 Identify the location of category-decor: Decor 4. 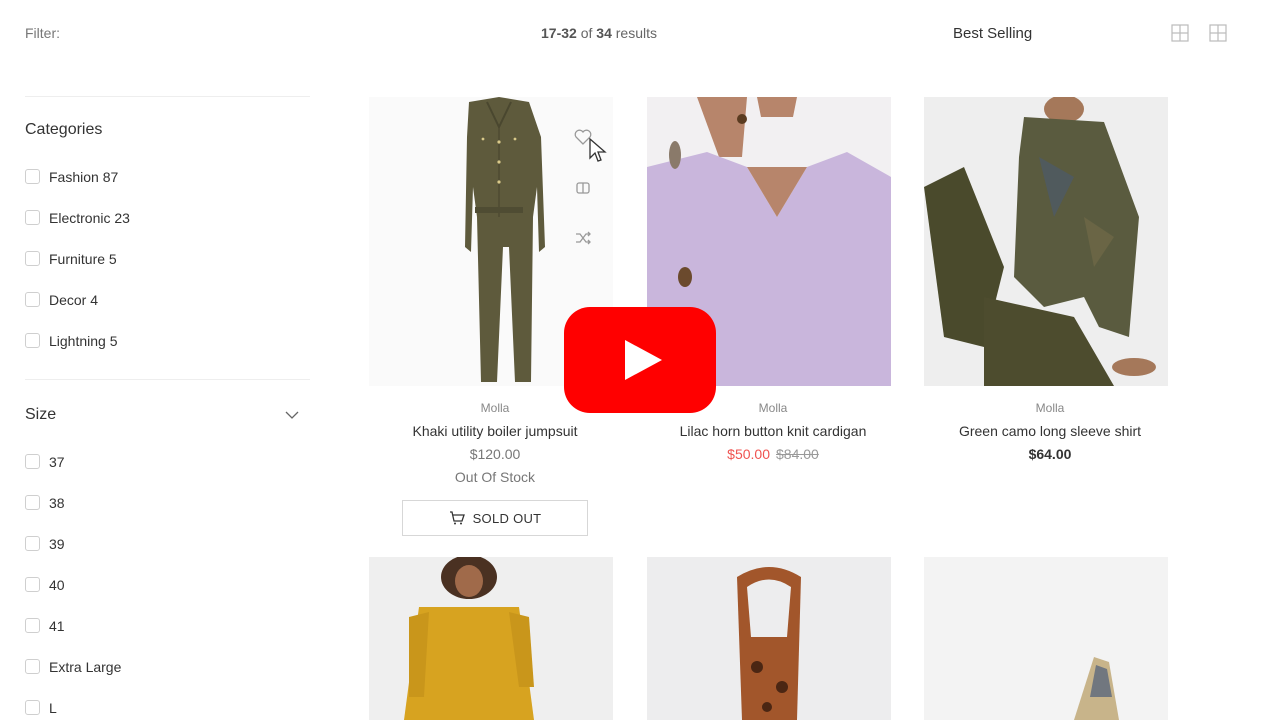
(167, 299).